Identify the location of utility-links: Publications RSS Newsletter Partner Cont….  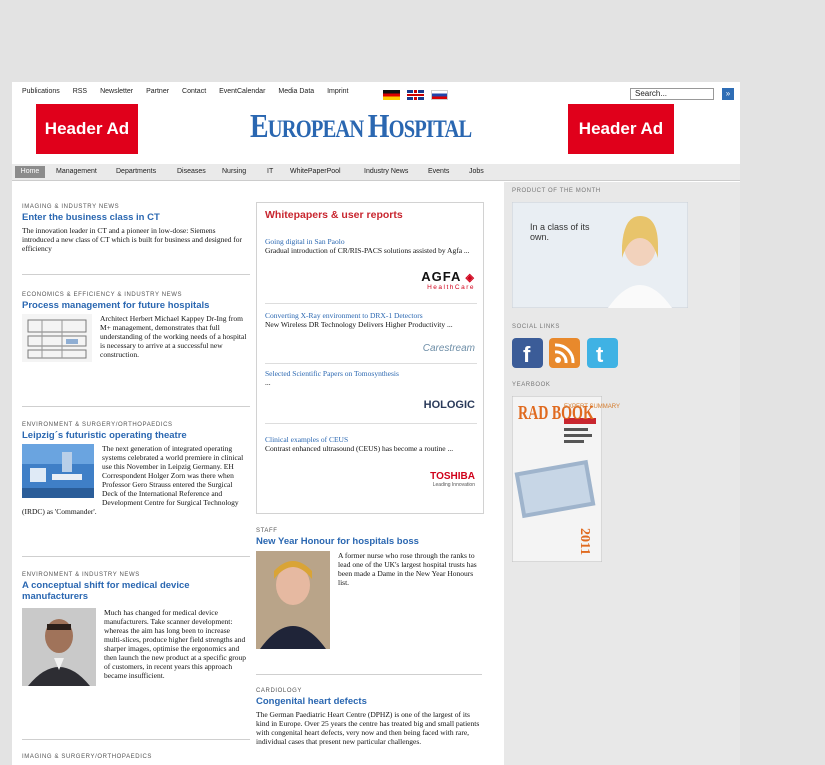
(191, 91).